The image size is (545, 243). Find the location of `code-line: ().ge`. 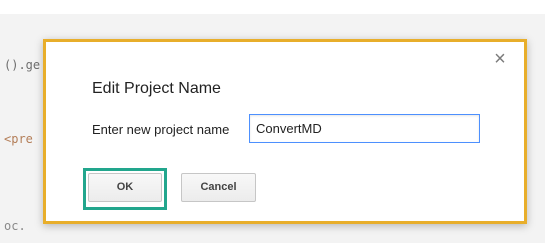

code-line: ().ge is located at coordinates (22, 65).